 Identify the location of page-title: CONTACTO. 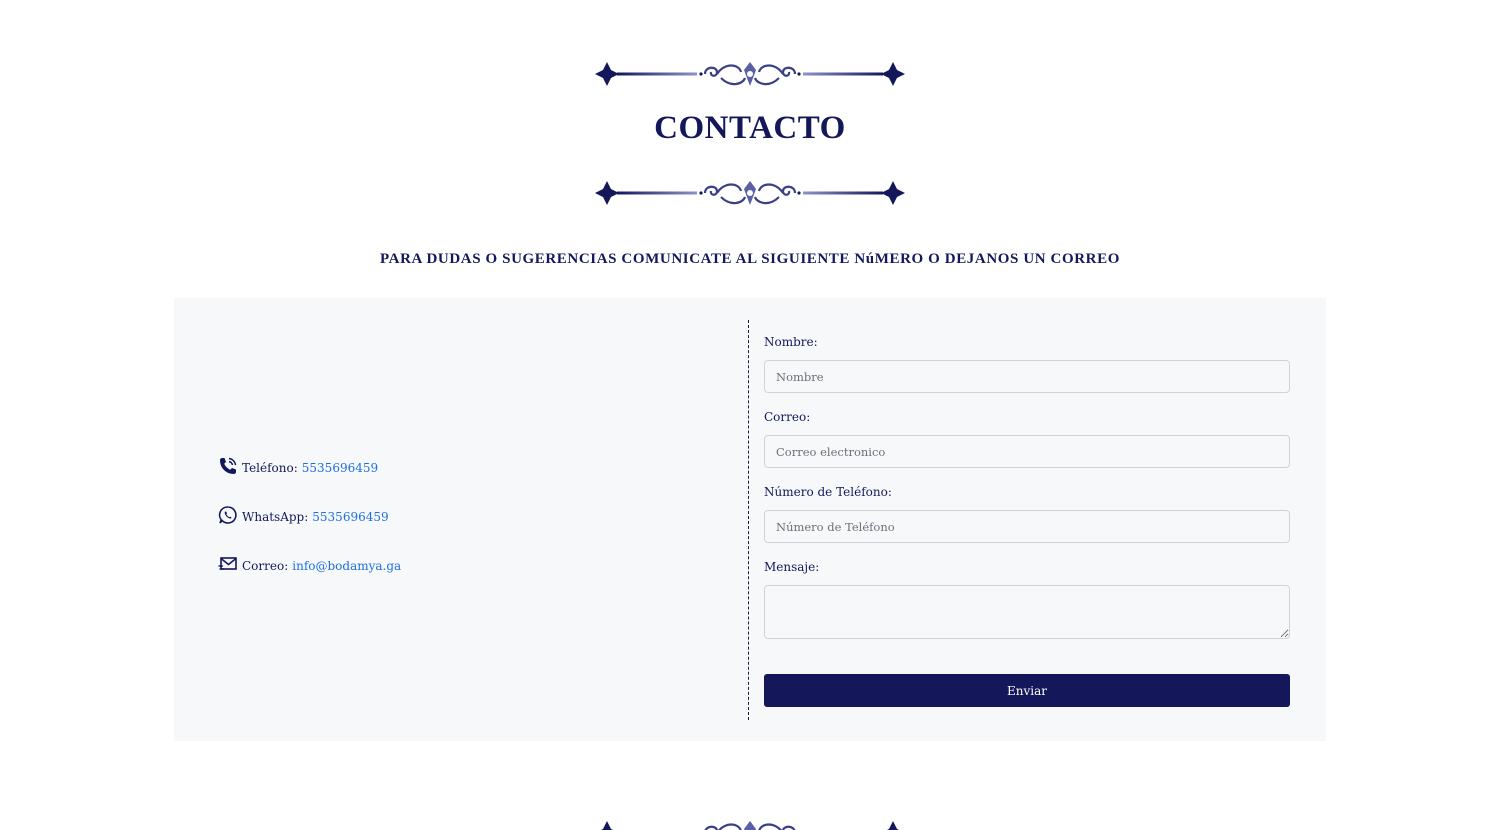
(750, 128).